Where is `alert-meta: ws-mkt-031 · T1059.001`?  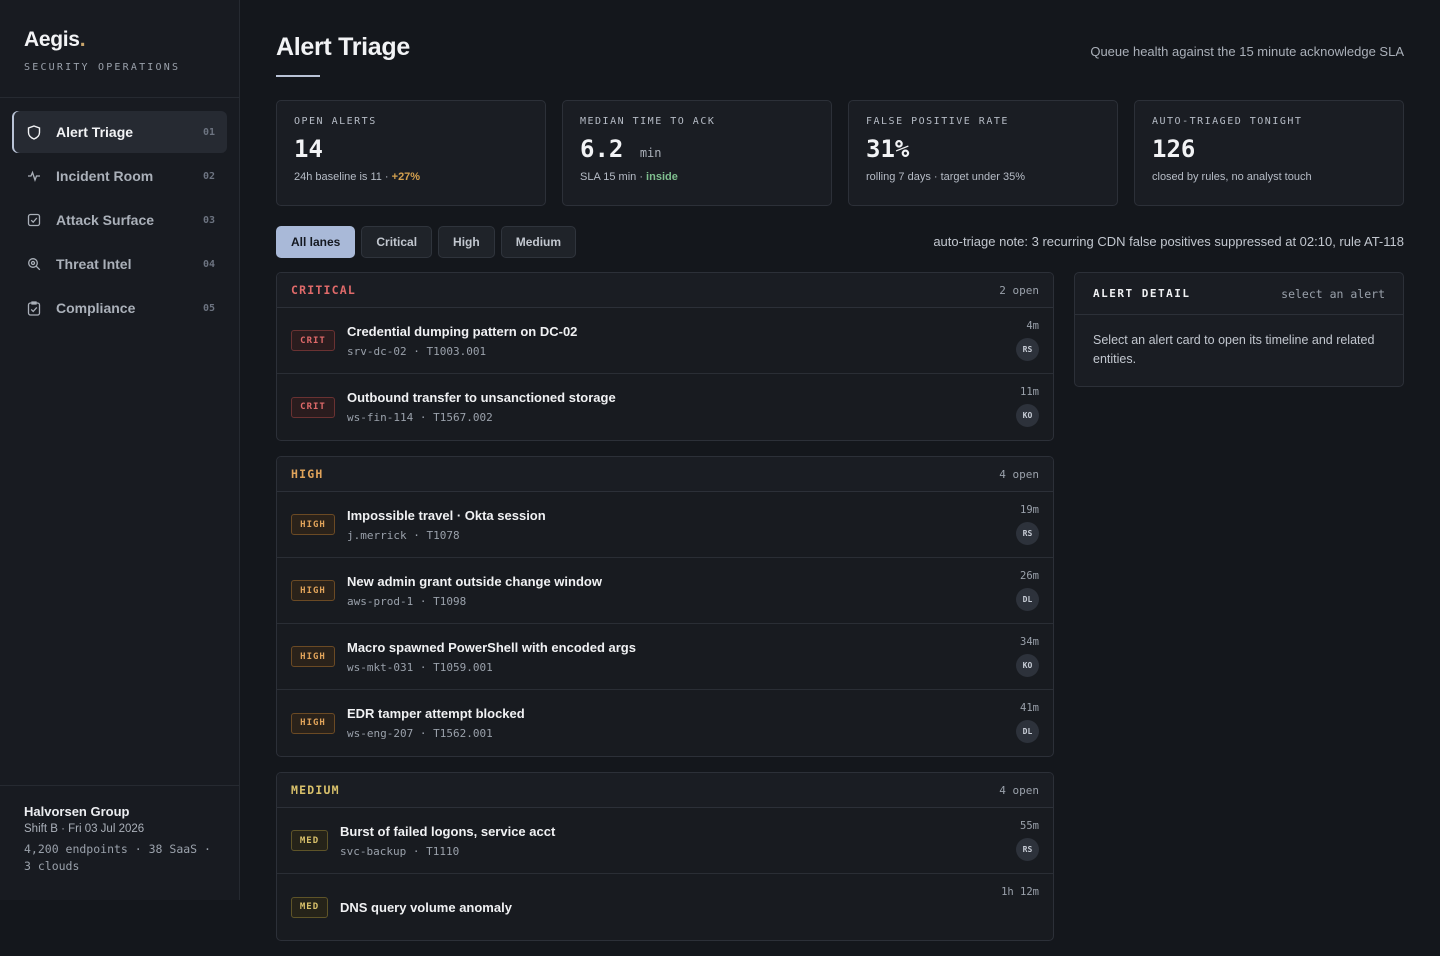
alert-meta: ws-mkt-031 · T1059.001 is located at coordinates (420, 667).